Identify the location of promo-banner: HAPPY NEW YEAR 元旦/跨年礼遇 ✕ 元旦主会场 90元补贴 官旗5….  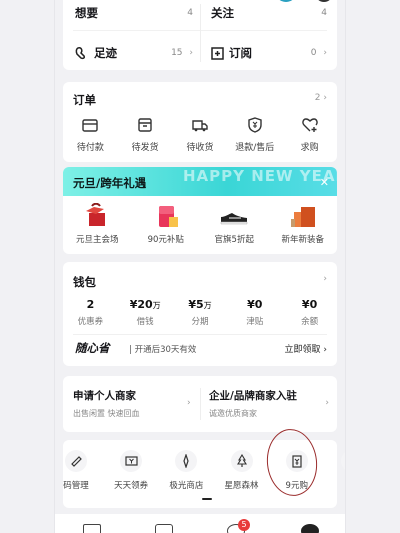
(200, 210).